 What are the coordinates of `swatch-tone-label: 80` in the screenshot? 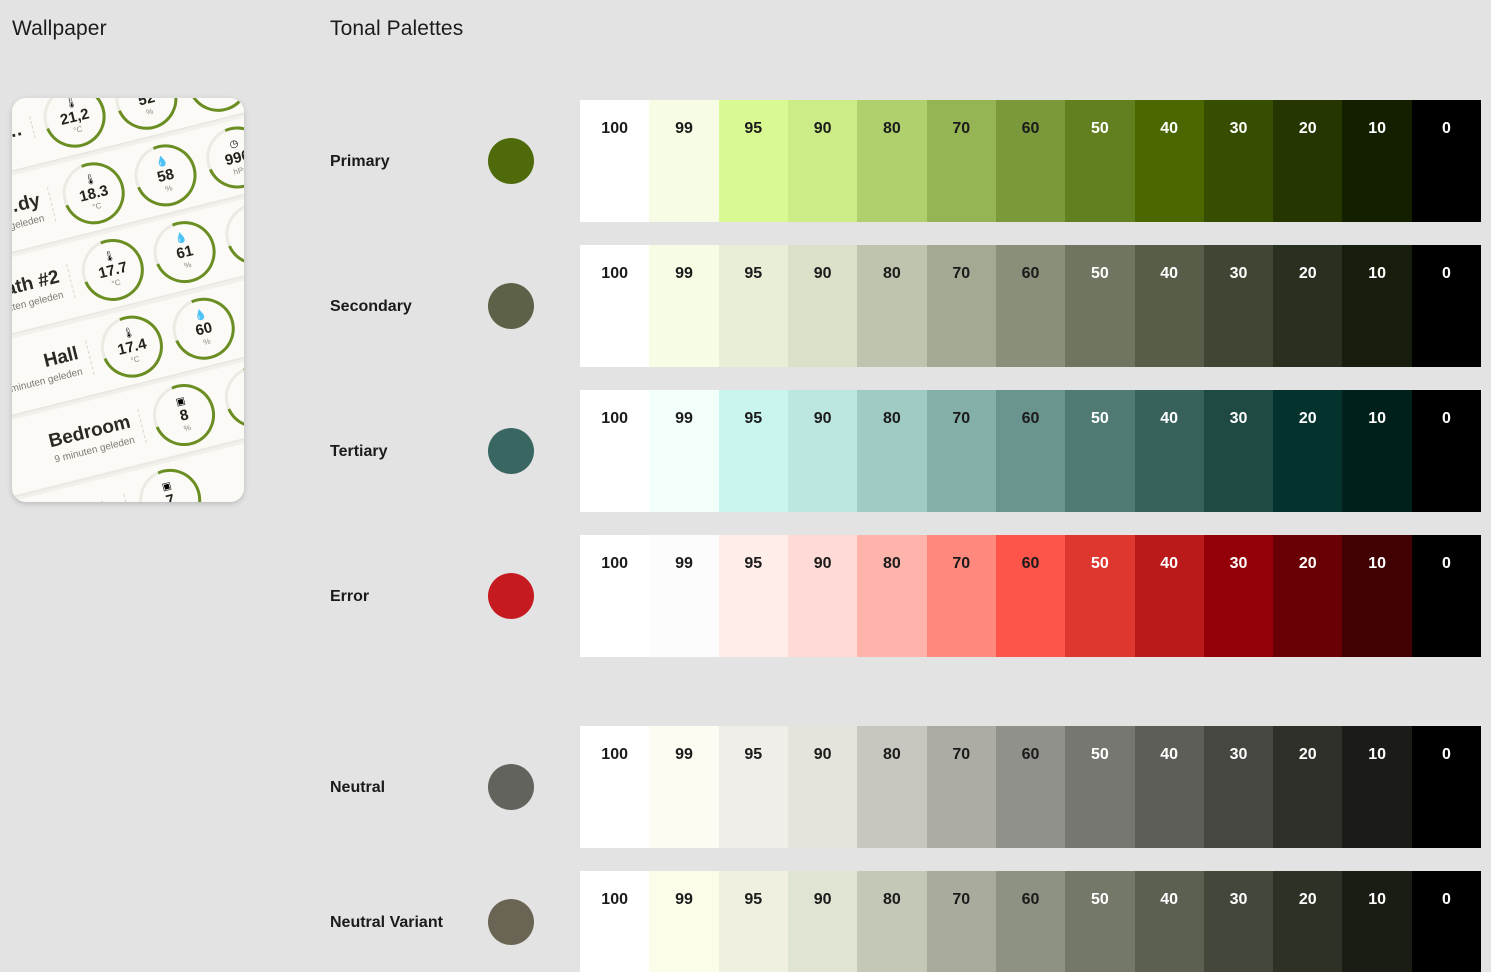 It's located at (892, 128).